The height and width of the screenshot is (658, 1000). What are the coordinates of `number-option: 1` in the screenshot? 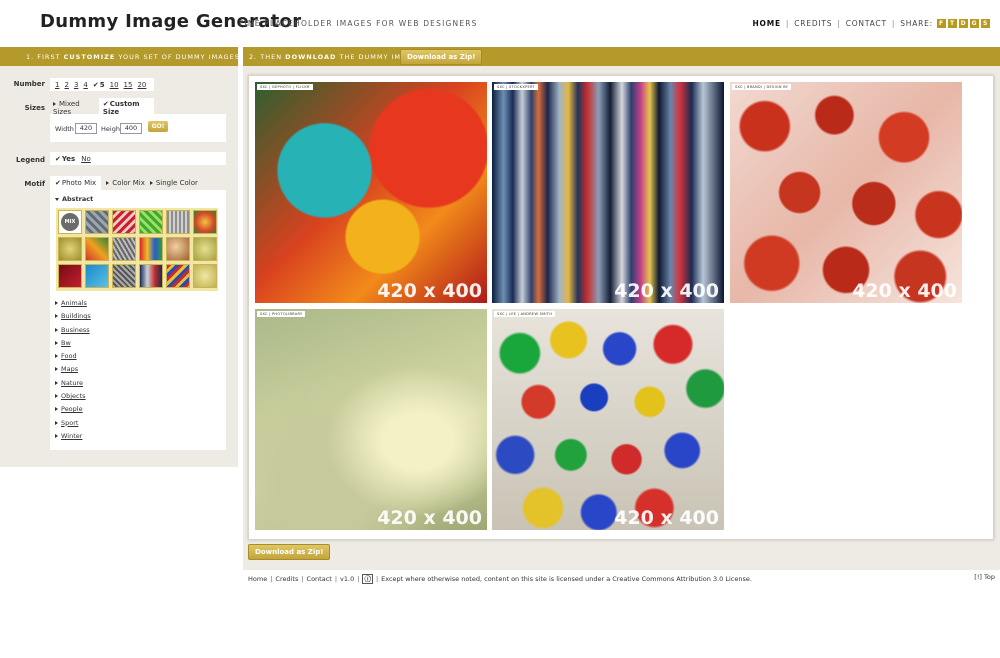 It's located at (57, 85).